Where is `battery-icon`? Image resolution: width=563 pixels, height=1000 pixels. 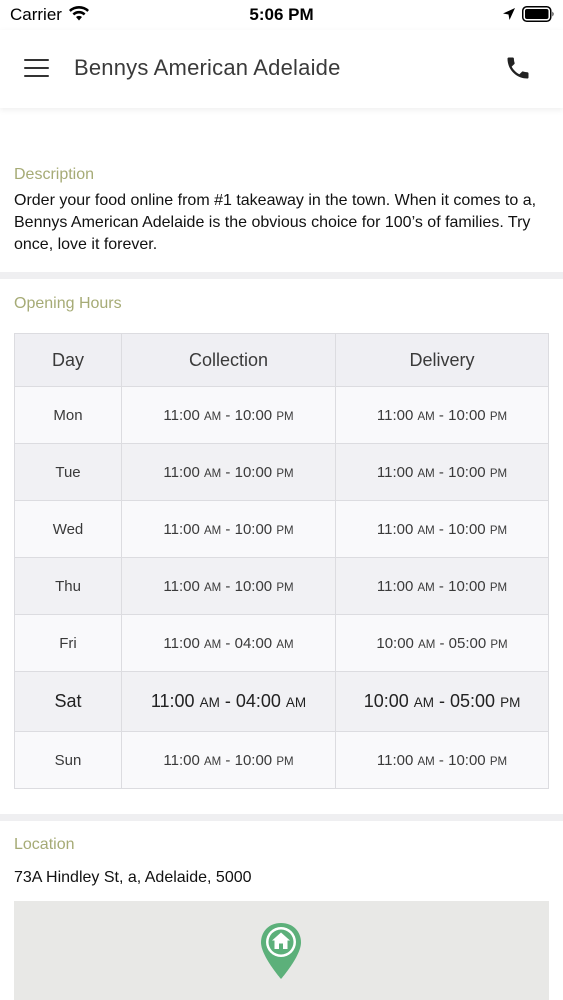
battery-icon is located at coordinates (538, 16).